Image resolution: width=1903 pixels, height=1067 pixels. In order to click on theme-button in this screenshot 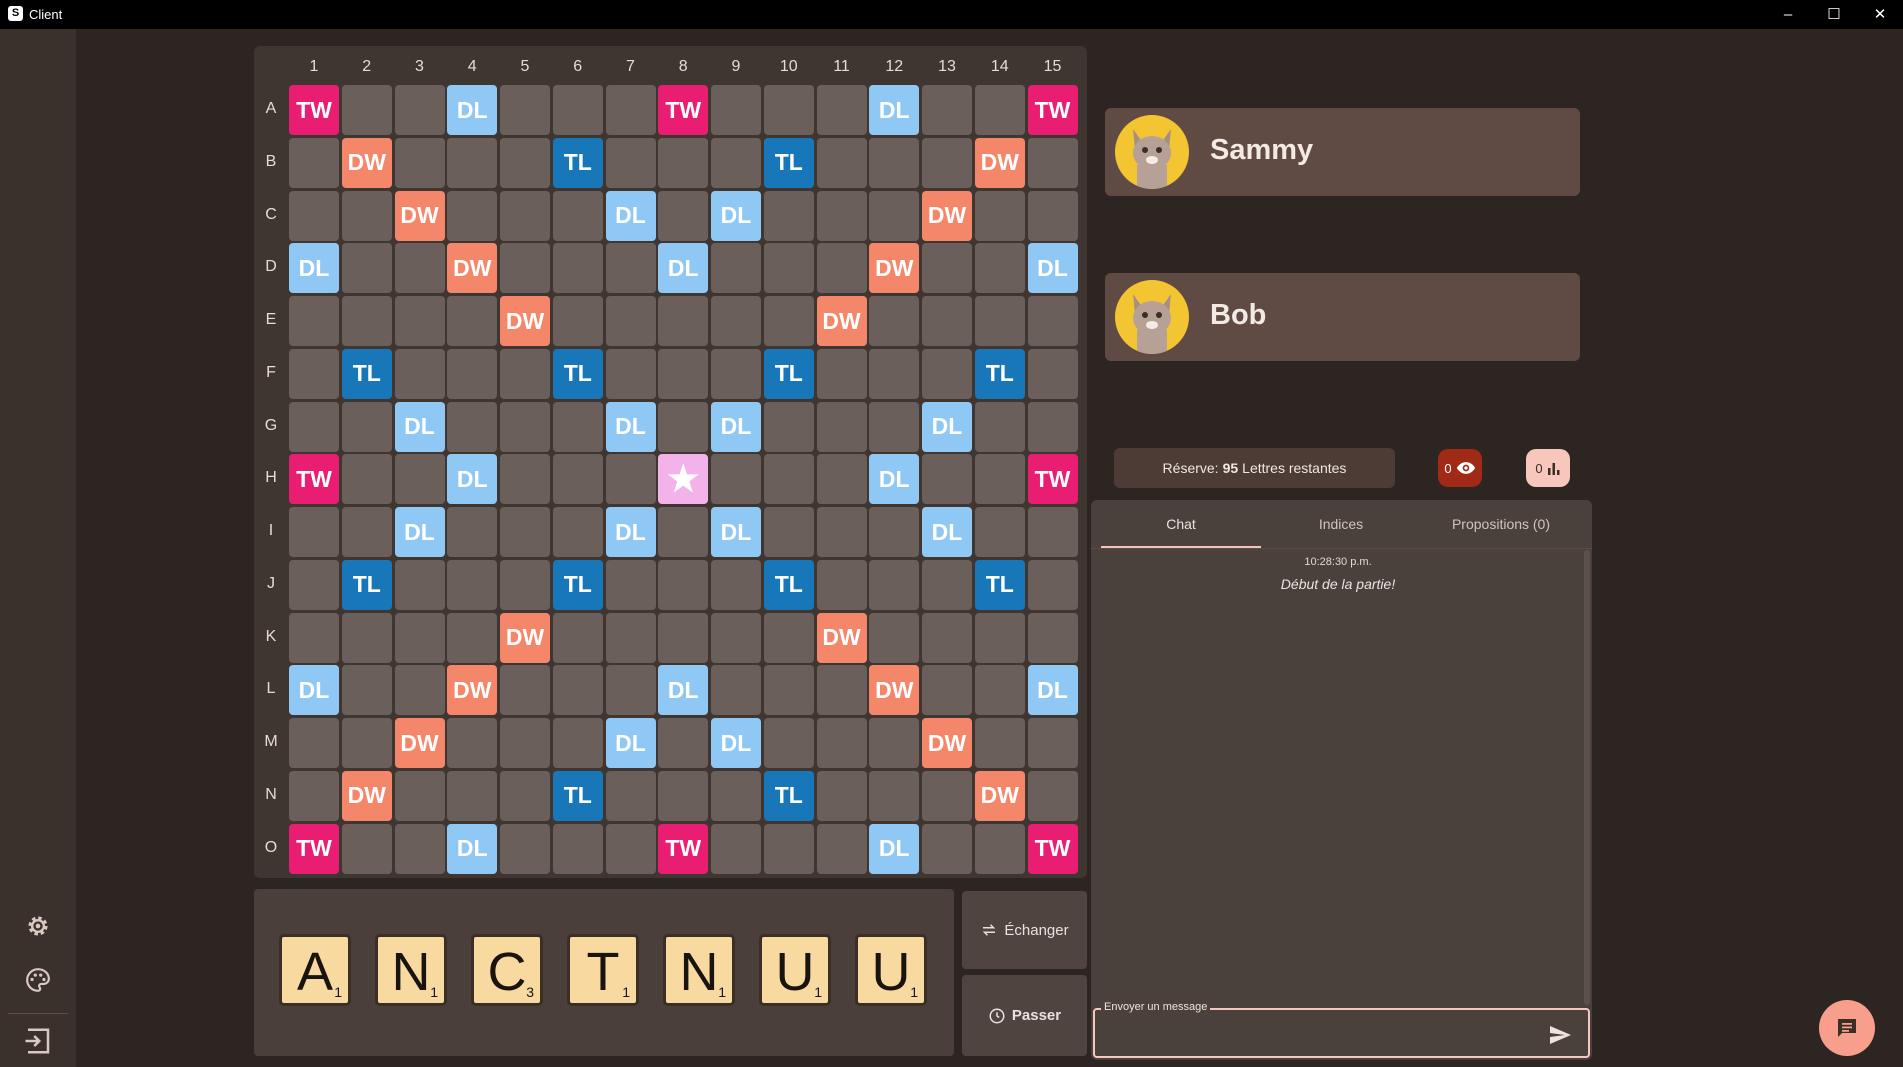, I will do `click(38, 980)`.